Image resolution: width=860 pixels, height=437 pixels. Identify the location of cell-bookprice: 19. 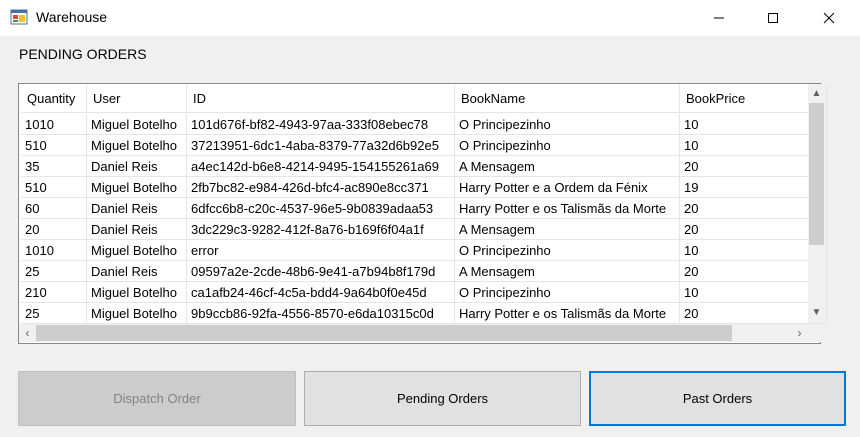
(753, 187).